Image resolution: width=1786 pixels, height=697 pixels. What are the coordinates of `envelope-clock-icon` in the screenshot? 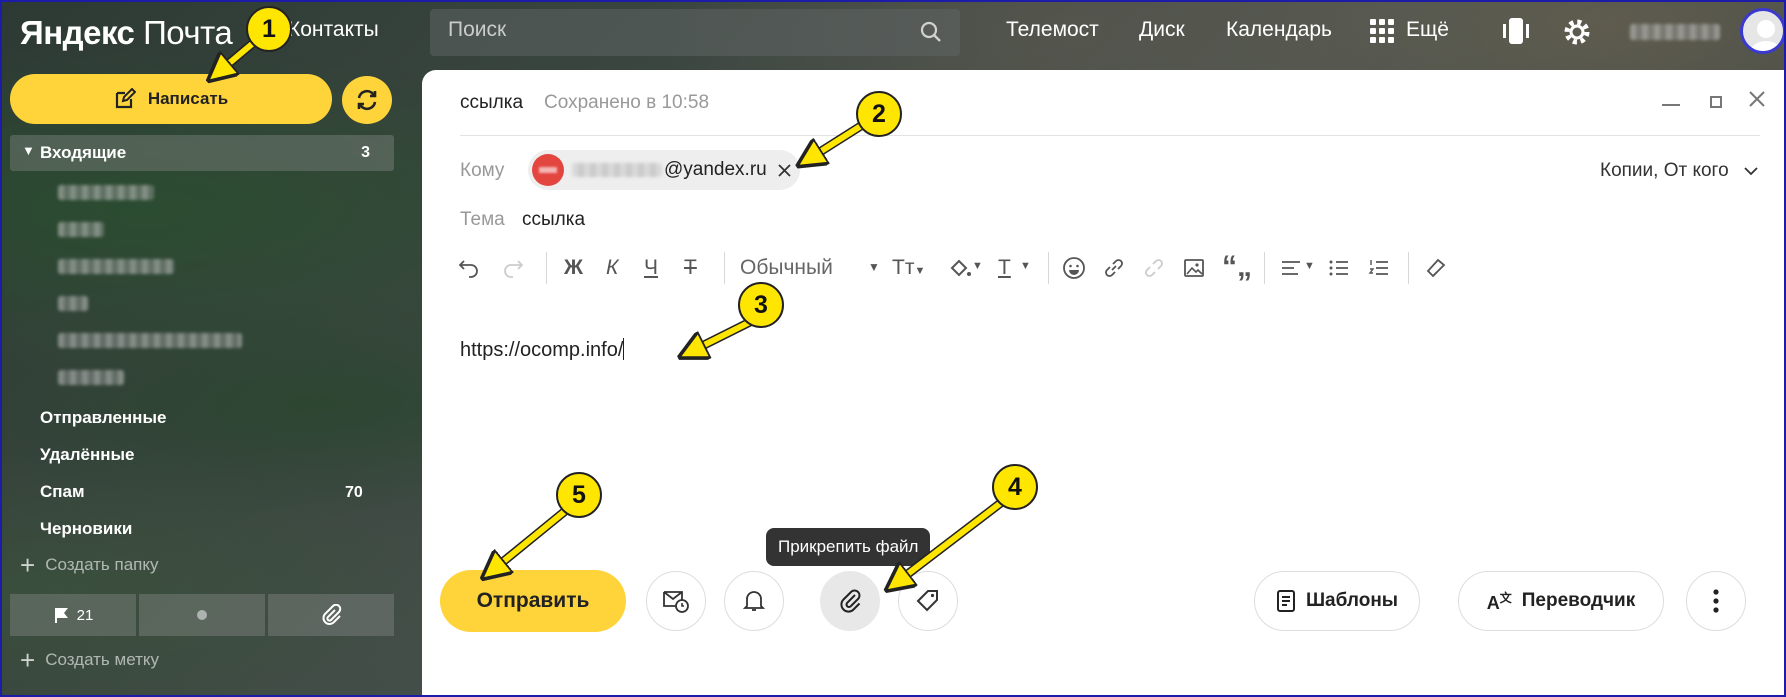 It's located at (676, 602).